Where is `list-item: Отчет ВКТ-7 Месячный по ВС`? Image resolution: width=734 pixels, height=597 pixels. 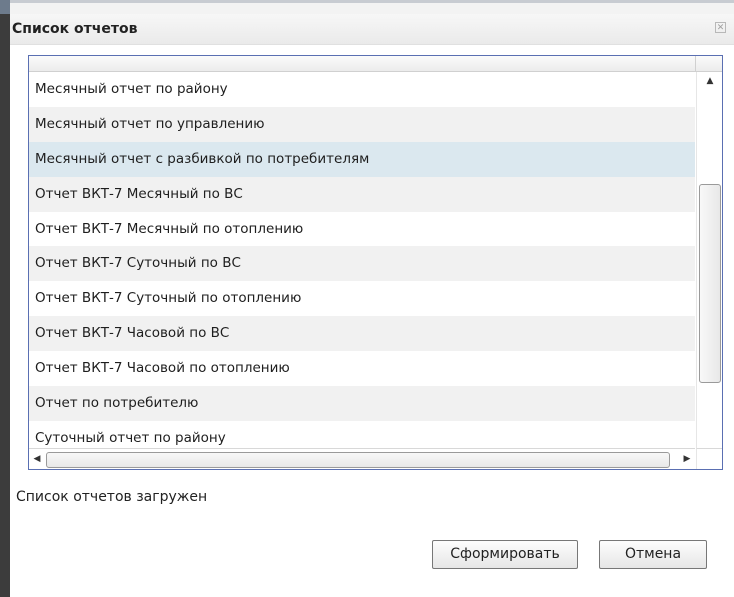
list-item: Отчет ВКТ-7 Месячный по ВС is located at coordinates (362, 194).